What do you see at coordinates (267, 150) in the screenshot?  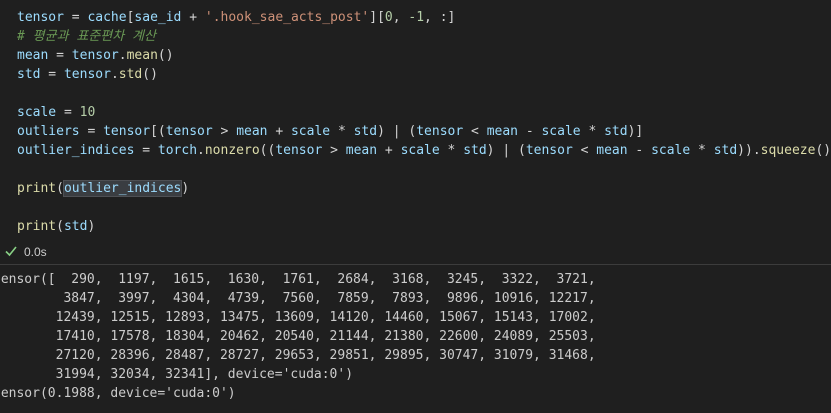 I see `code-token: ((` at bounding box center [267, 150].